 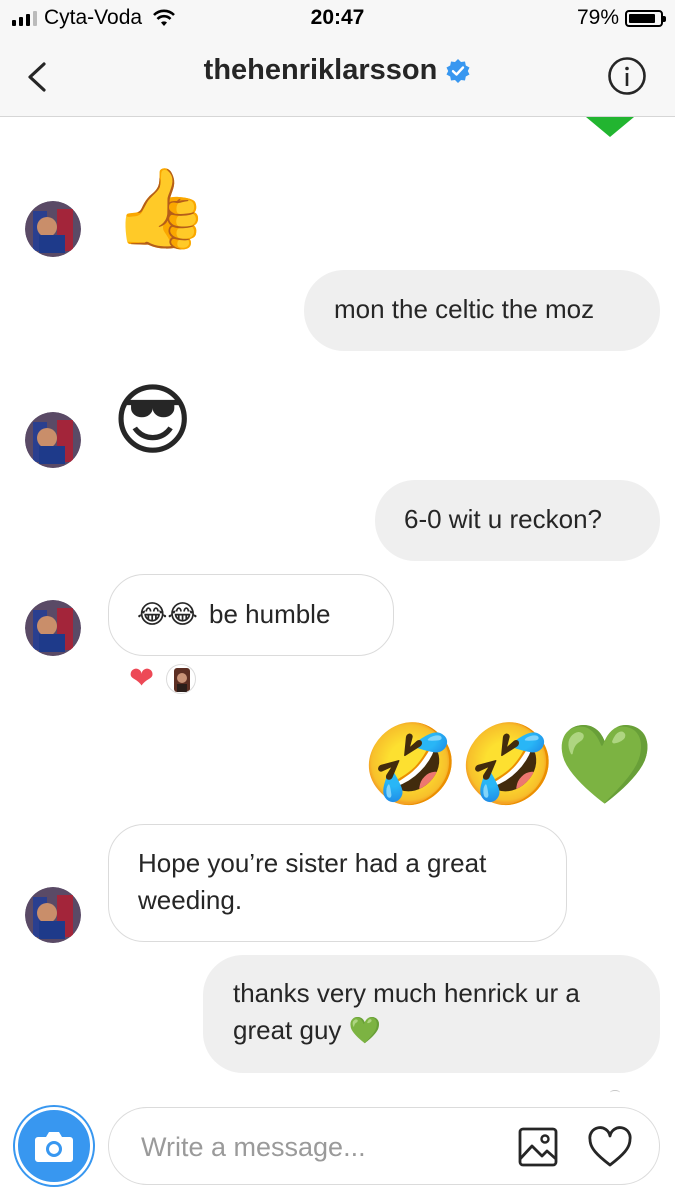 I want to click on chat-header: thehenriklarsson, so click(x=337, y=77).